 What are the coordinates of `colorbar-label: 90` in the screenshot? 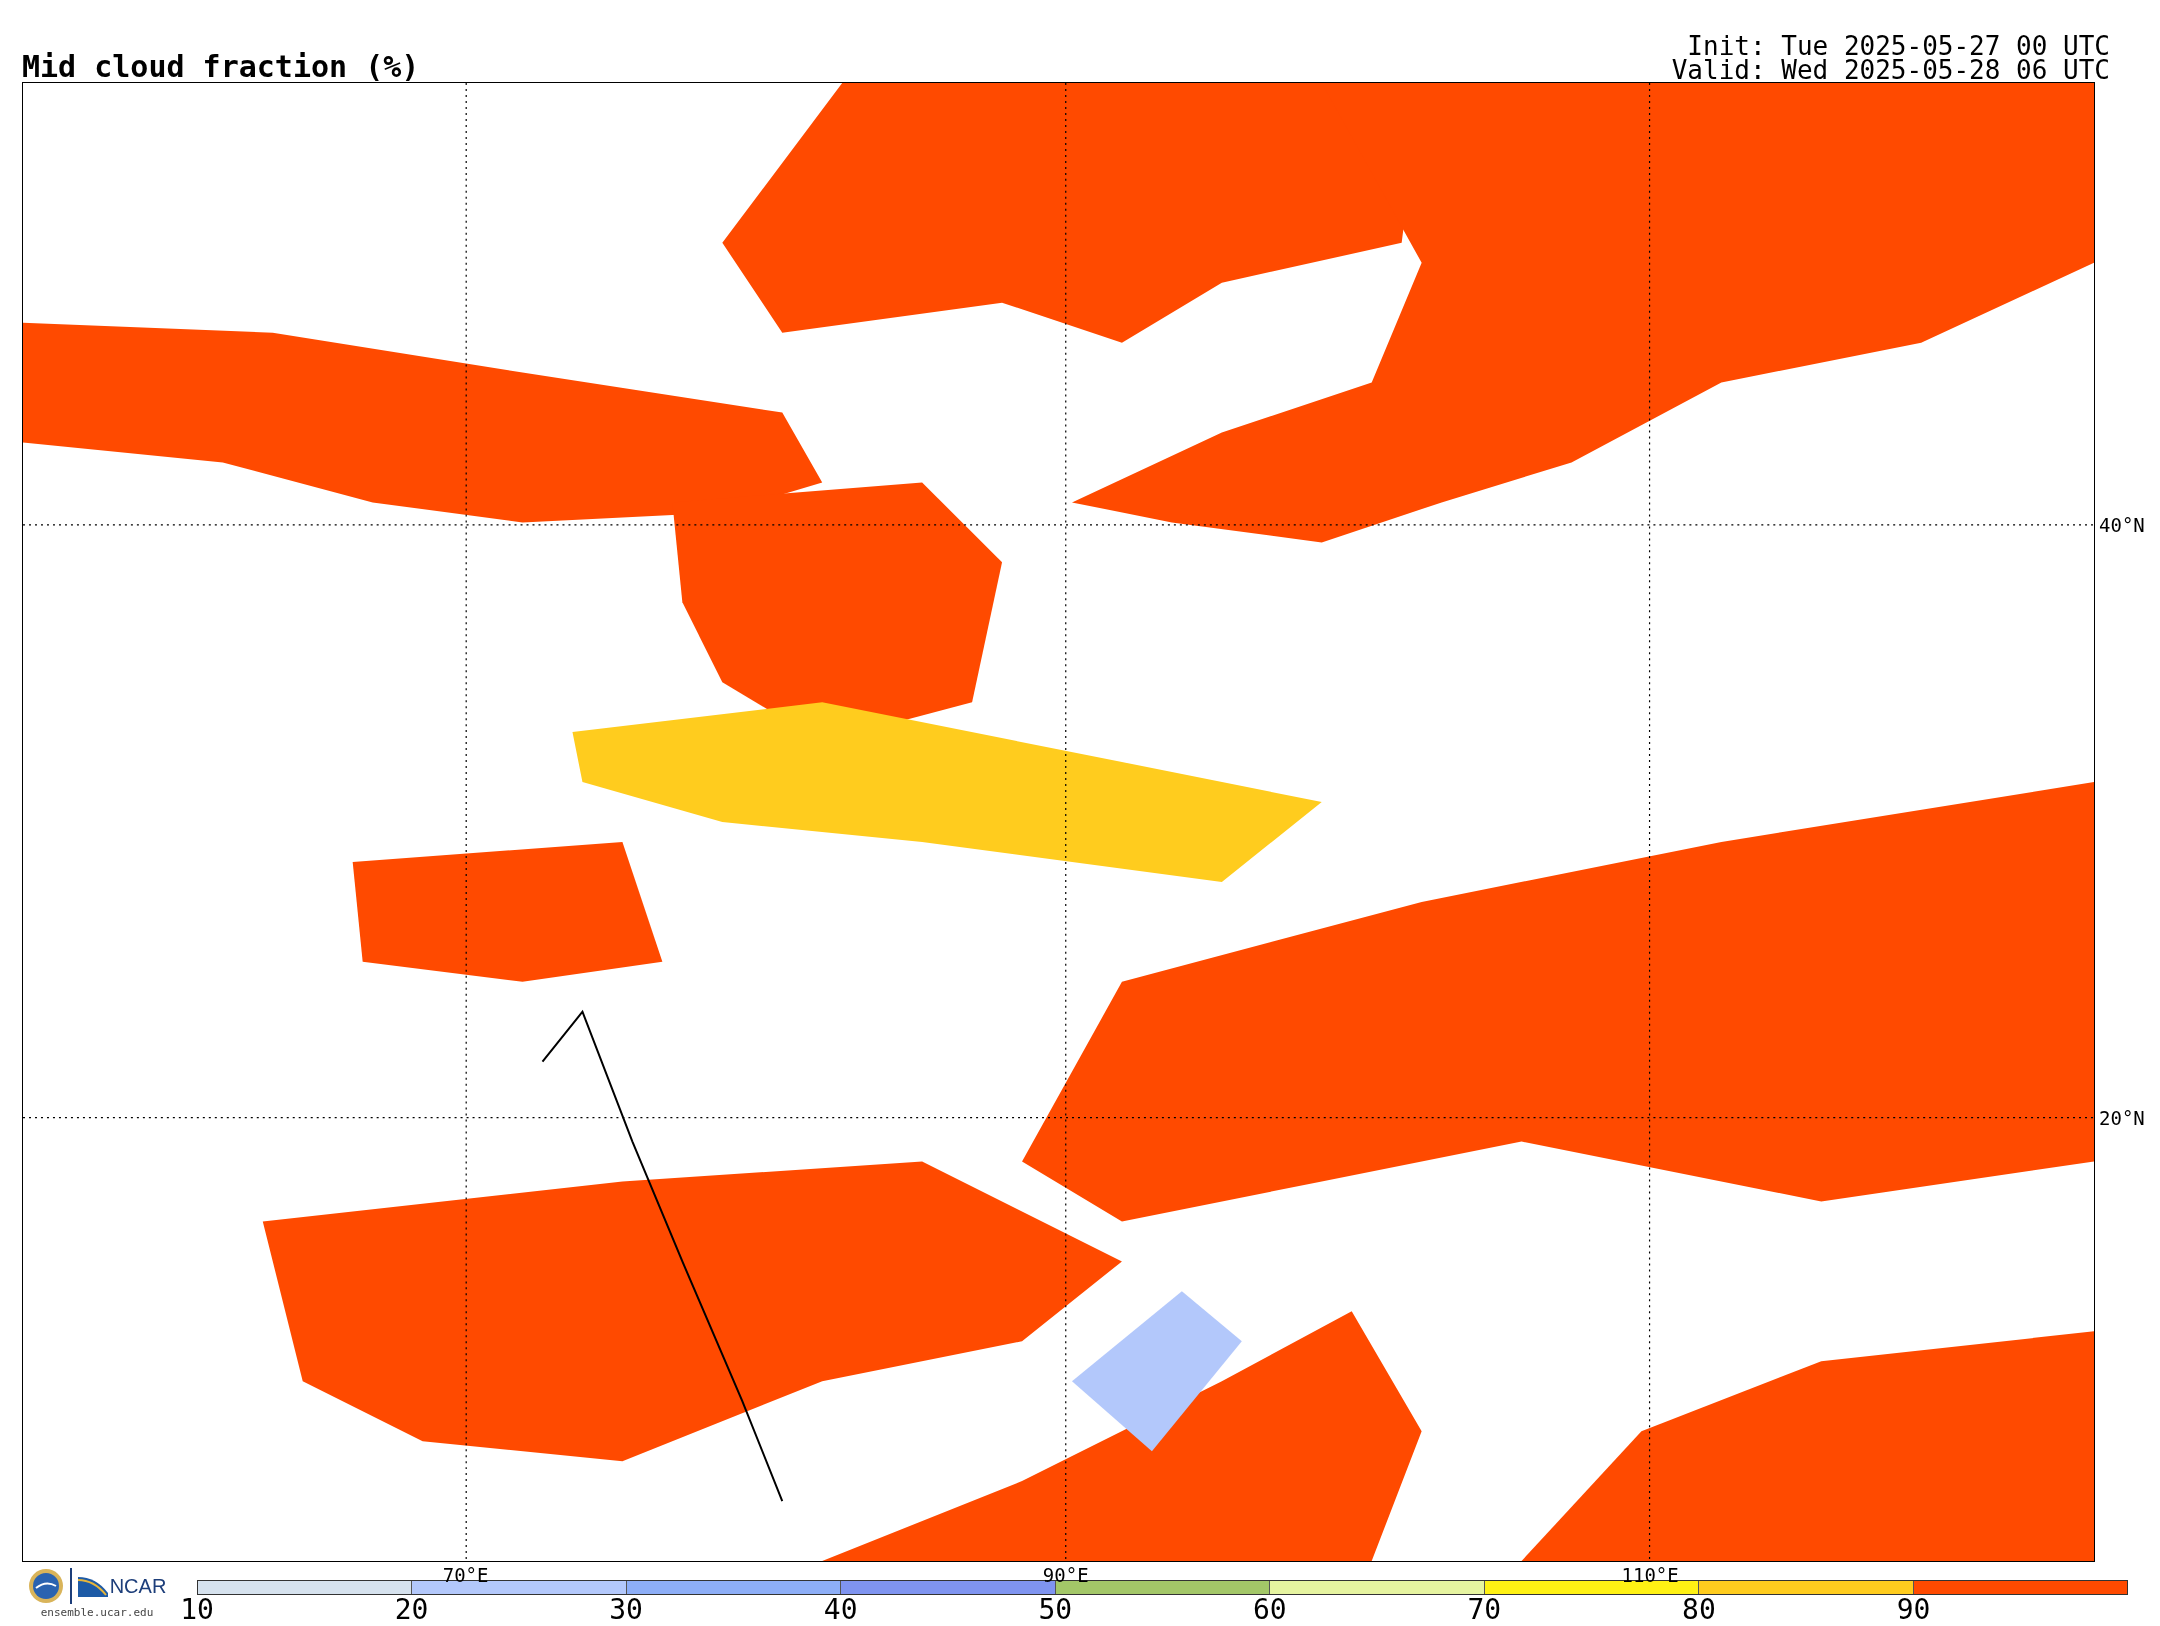 It's located at (1913, 1610).